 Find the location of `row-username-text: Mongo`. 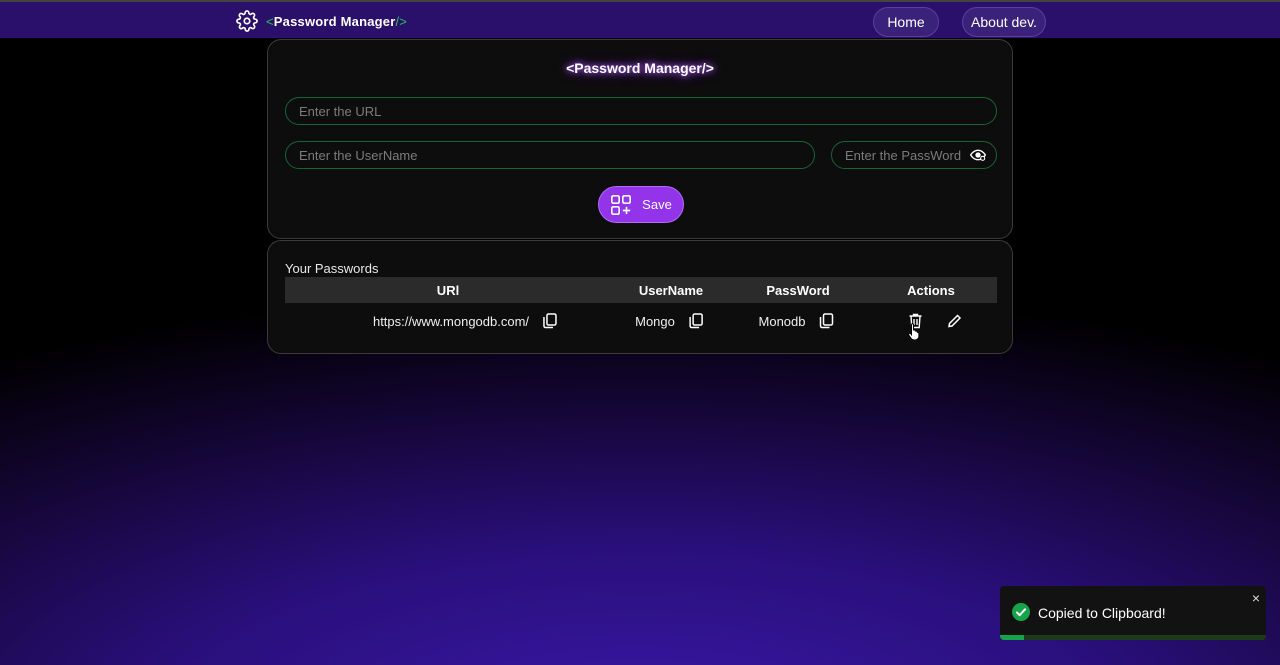

row-username-text: Mongo is located at coordinates (655, 321).